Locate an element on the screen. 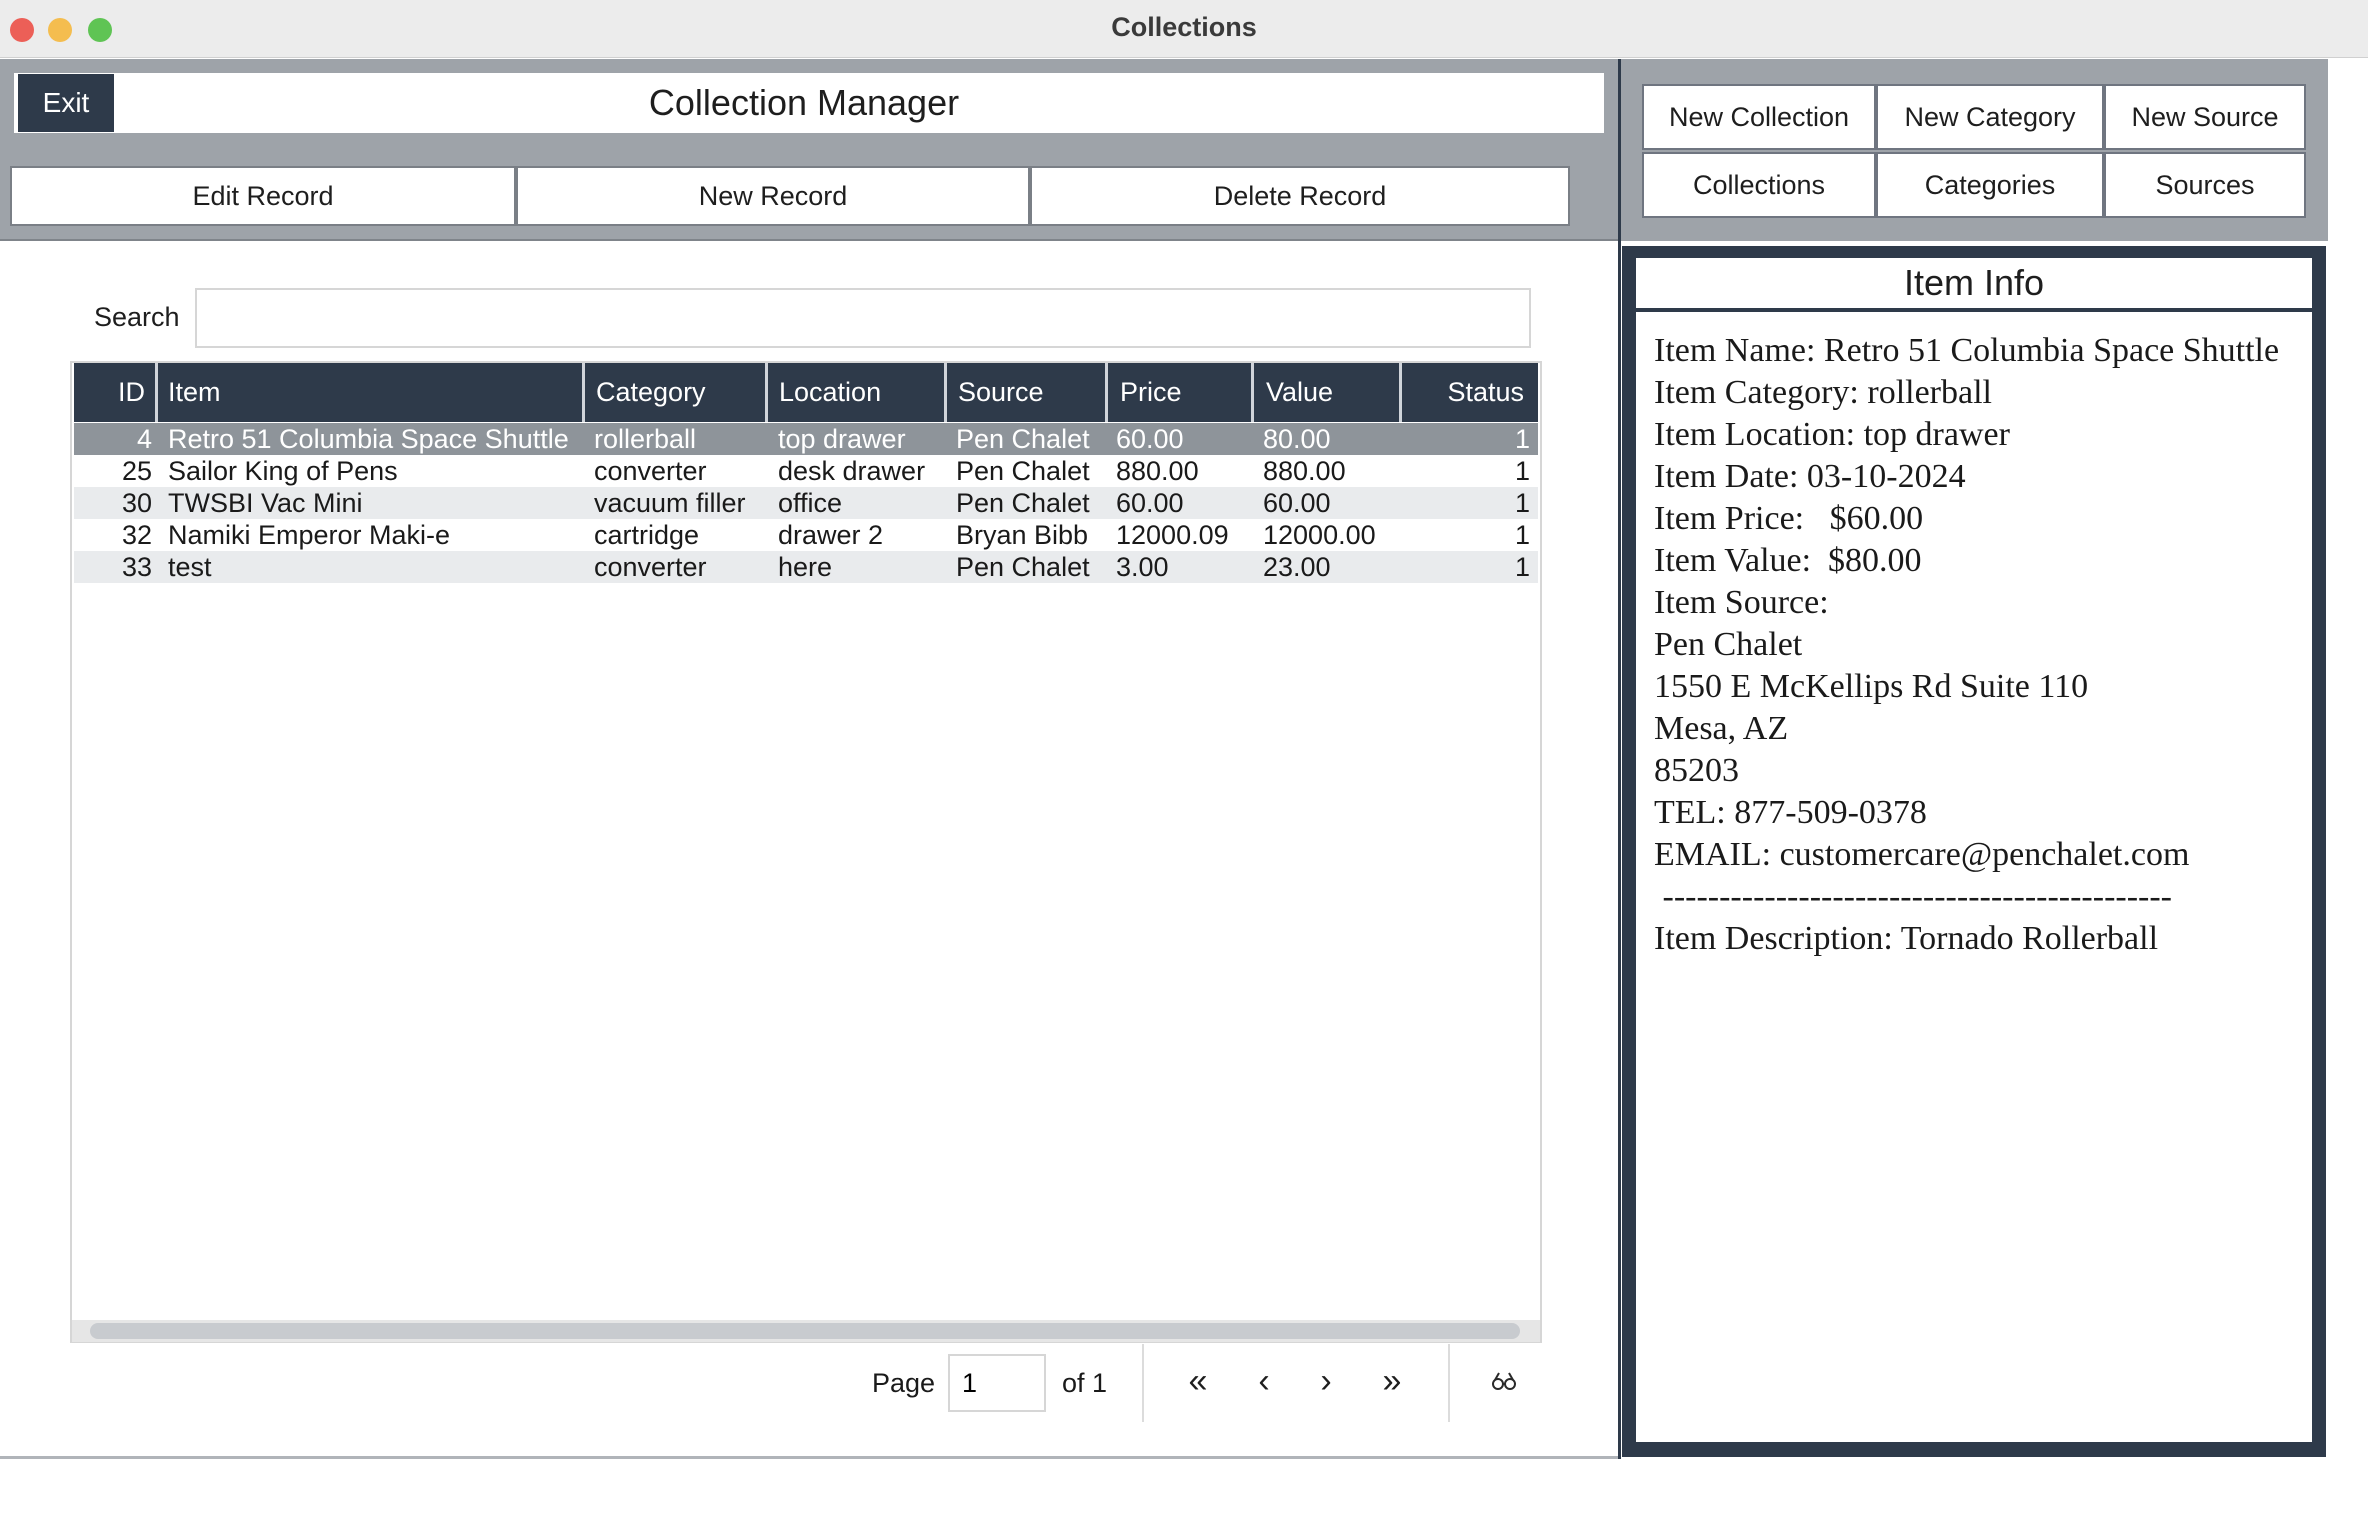 Image resolution: width=2368 pixels, height=1526 pixels. glasses-icon is located at coordinates (1504, 1381).